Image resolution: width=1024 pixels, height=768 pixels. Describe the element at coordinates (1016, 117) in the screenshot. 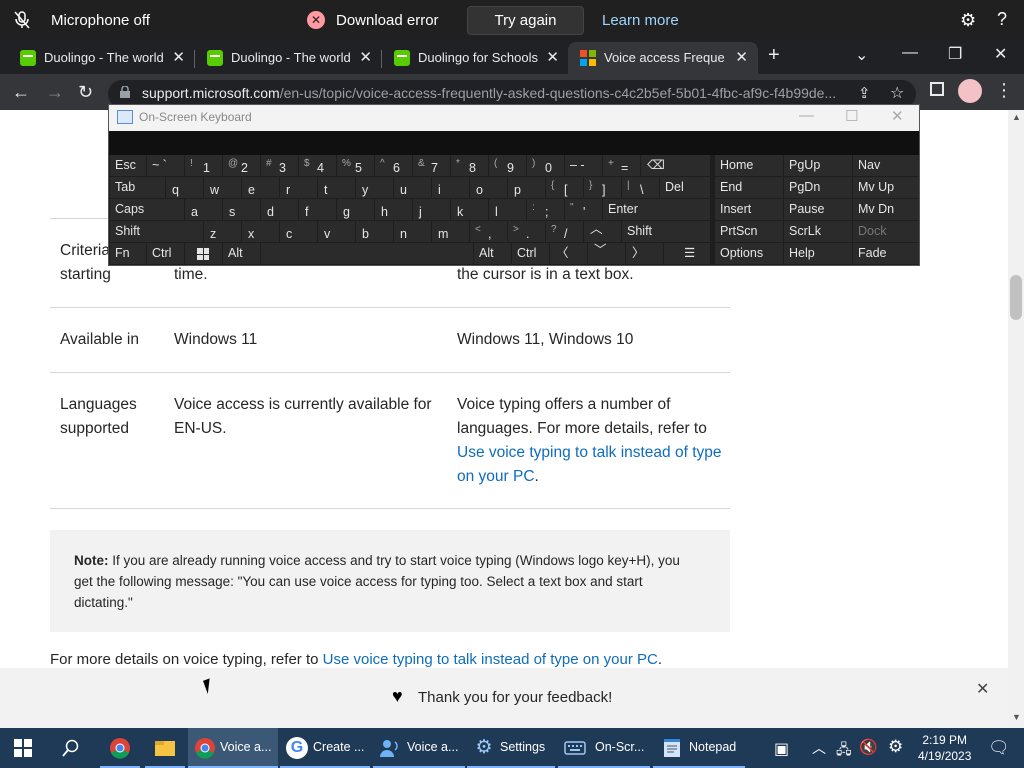

I see `scroll-up-icon: ▲` at that location.